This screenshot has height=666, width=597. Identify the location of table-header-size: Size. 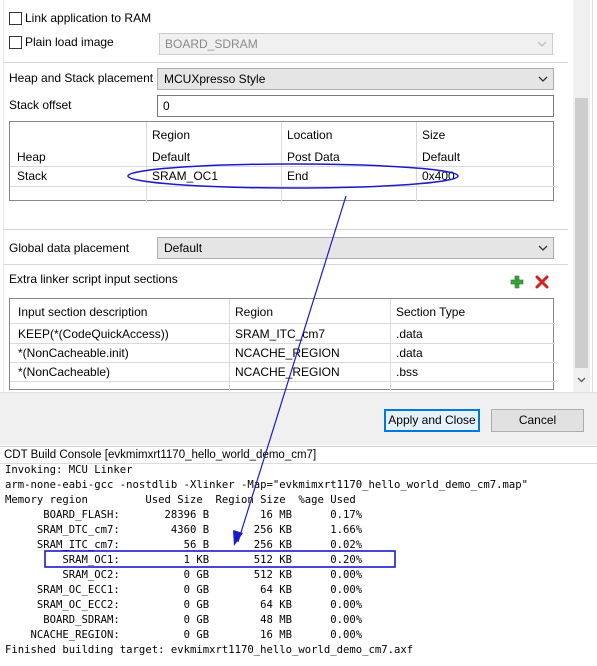
(434, 135).